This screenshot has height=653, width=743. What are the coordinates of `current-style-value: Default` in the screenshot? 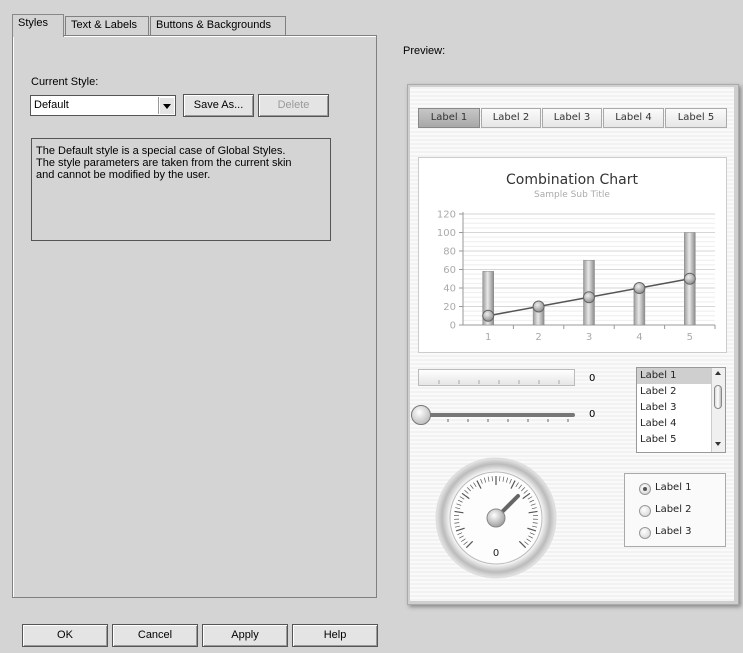 It's located at (51, 105).